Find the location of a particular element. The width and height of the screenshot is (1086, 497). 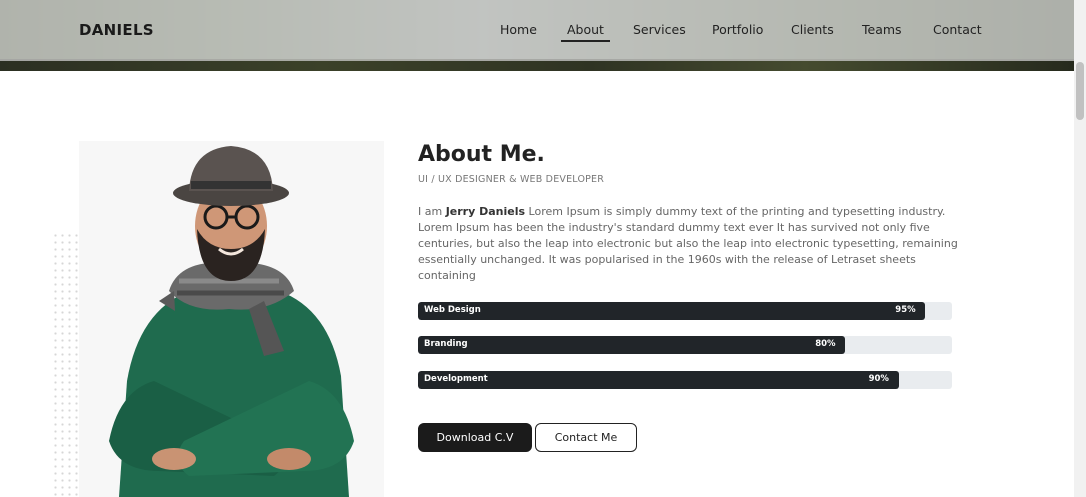

nav-item-home: Home is located at coordinates (518, 29).